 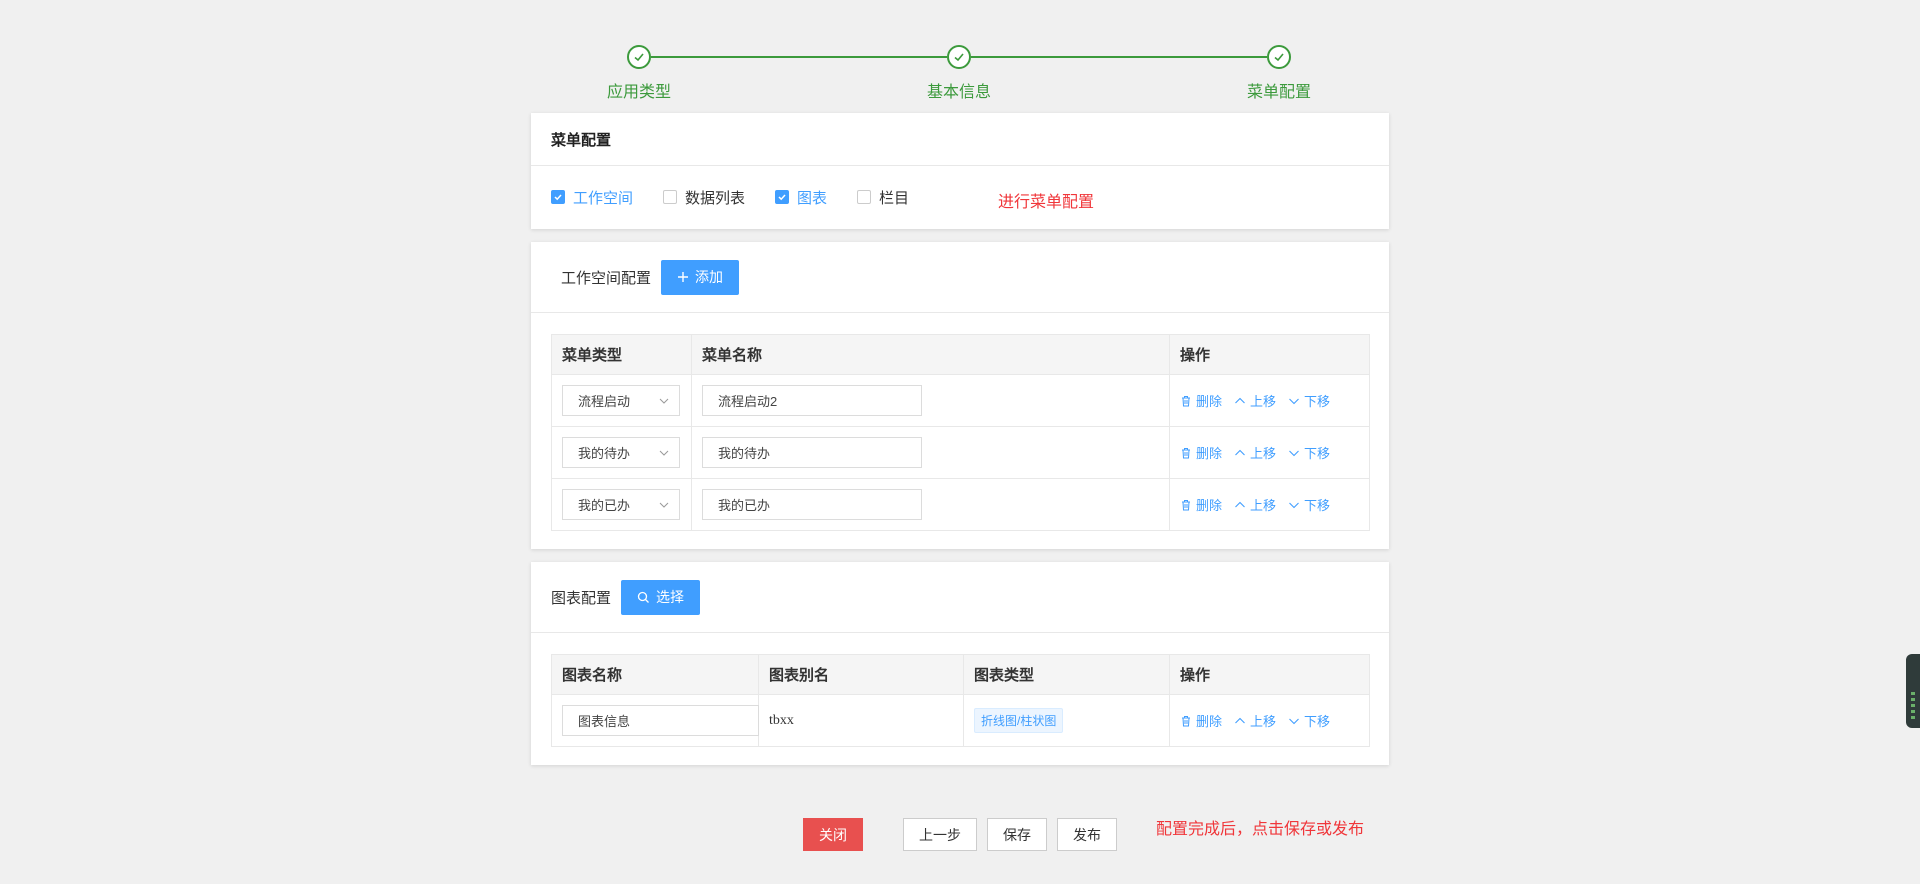 I want to click on table-row: 我的待办 删除 上移 下移, so click(x=960, y=452).